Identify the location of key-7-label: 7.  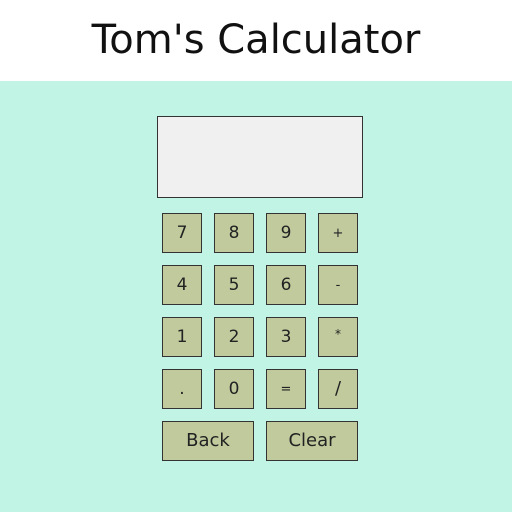
(182, 232).